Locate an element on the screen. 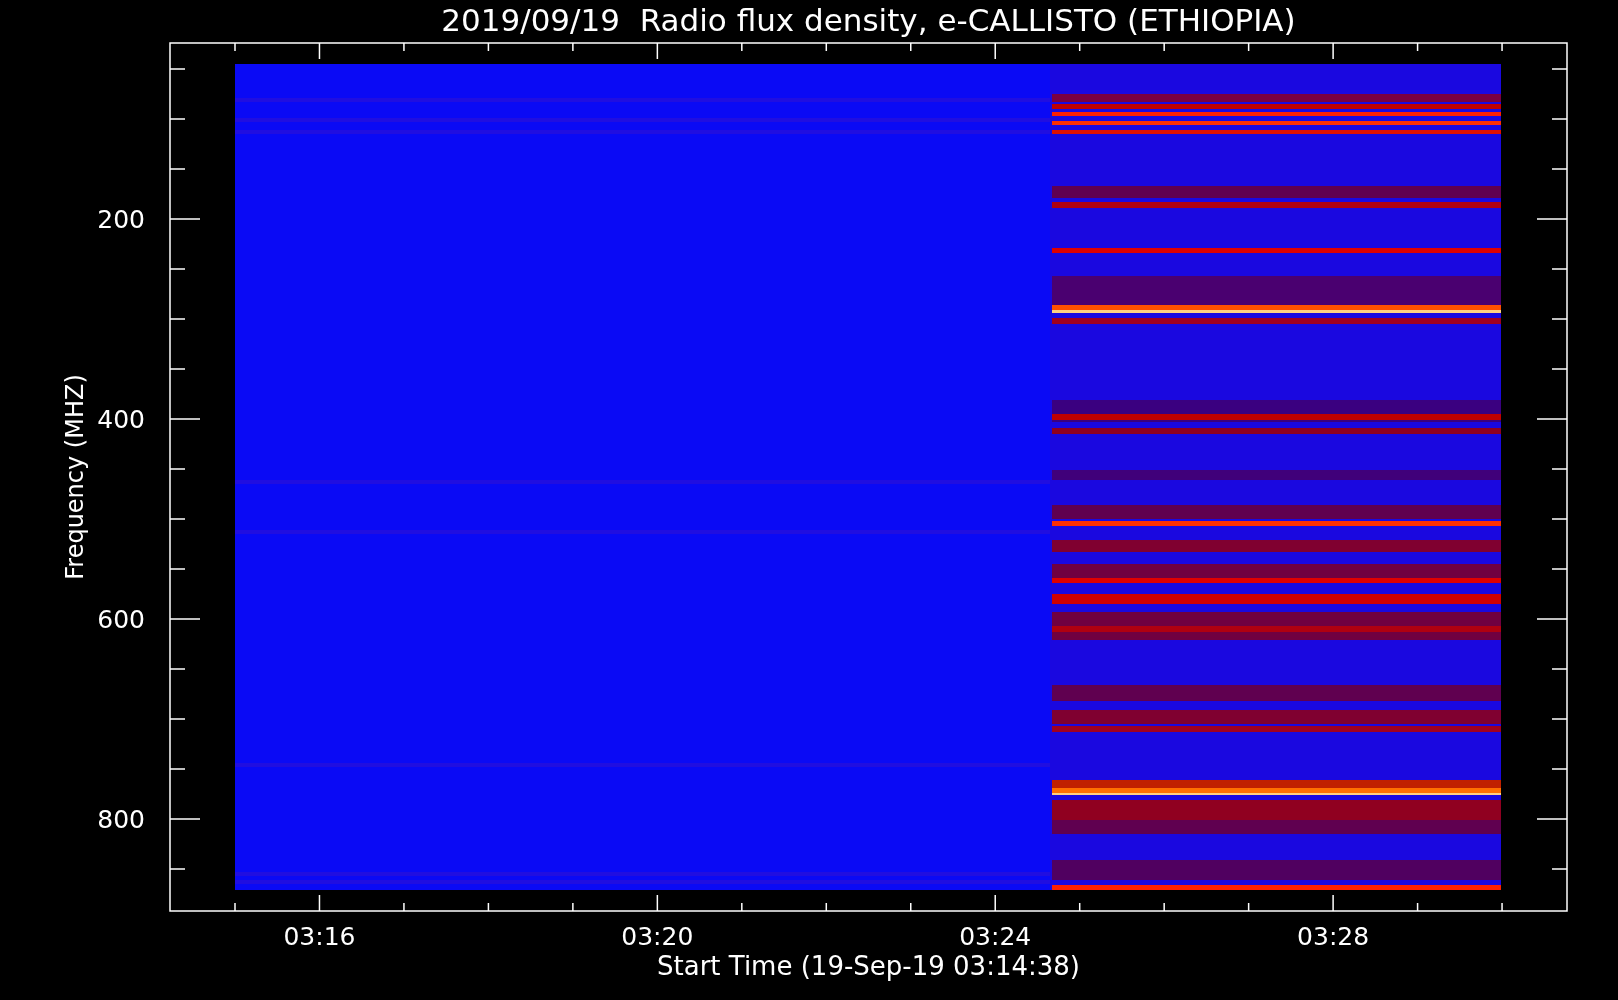 The height and width of the screenshot is (1000, 1618). chart-title: 2019/09/19 Radio flux density, e-CALLISTO (ETHIOPIA) is located at coordinates (868, 20).